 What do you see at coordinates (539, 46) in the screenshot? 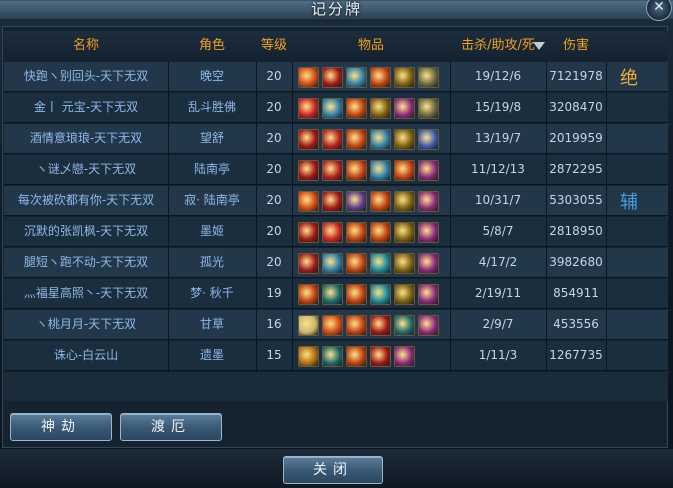
I see `sort-arrow-icon` at bounding box center [539, 46].